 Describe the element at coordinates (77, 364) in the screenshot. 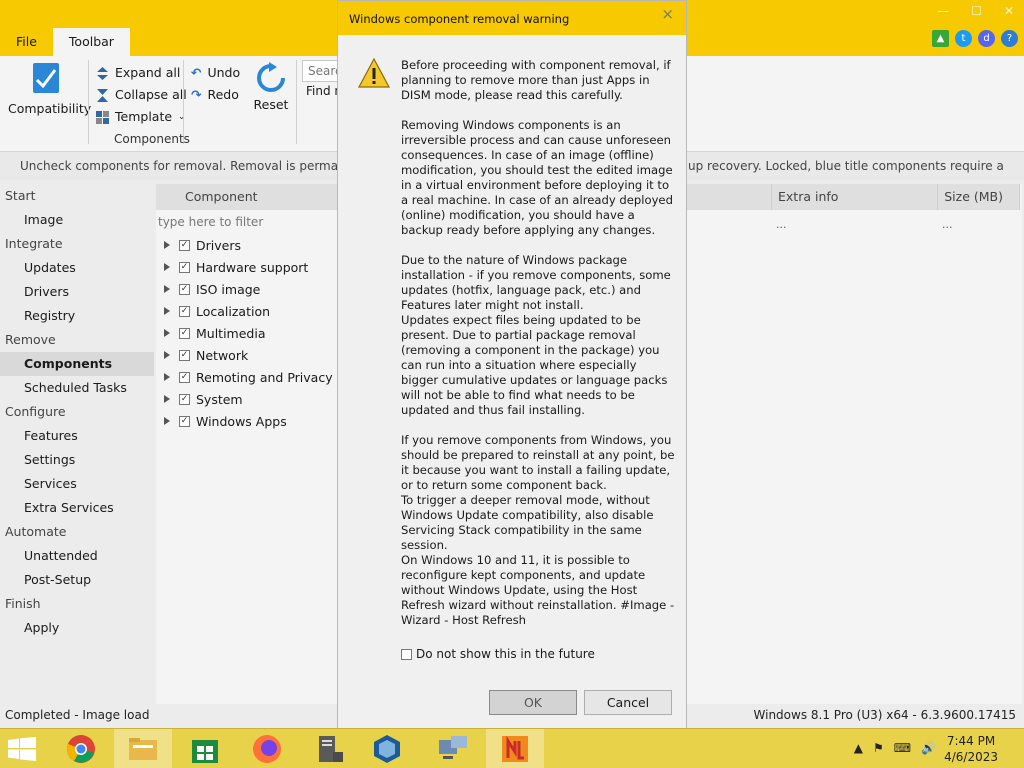

I see `sidebar-item-components: Components` at that location.